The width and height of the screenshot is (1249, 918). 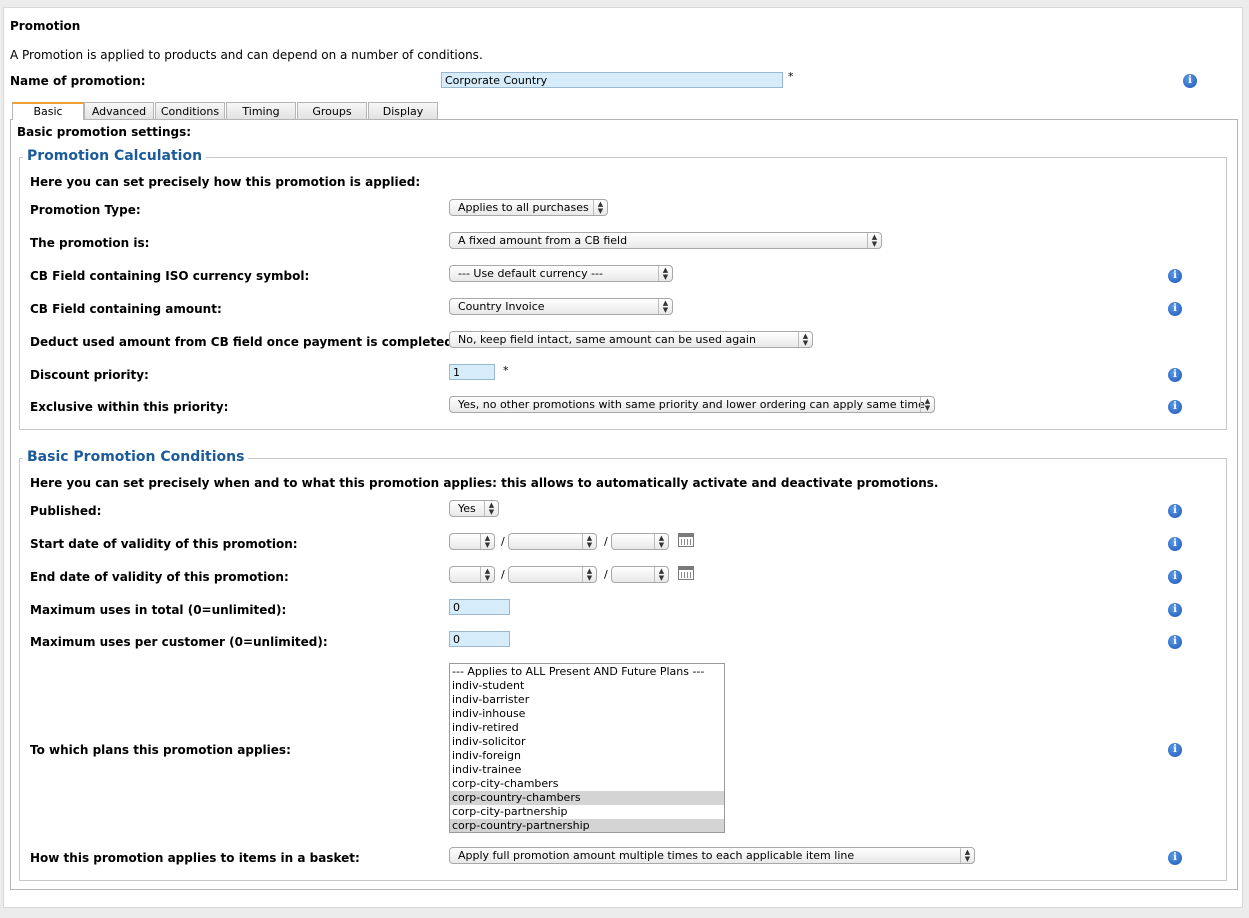 What do you see at coordinates (403, 110) in the screenshot?
I see `tab-display: Display` at bounding box center [403, 110].